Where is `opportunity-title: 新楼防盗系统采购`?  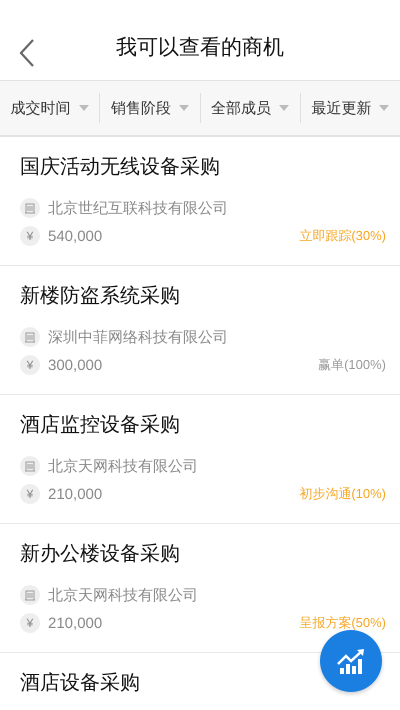
opportunity-title: 新楼防盗系统采购 is located at coordinates (100, 296).